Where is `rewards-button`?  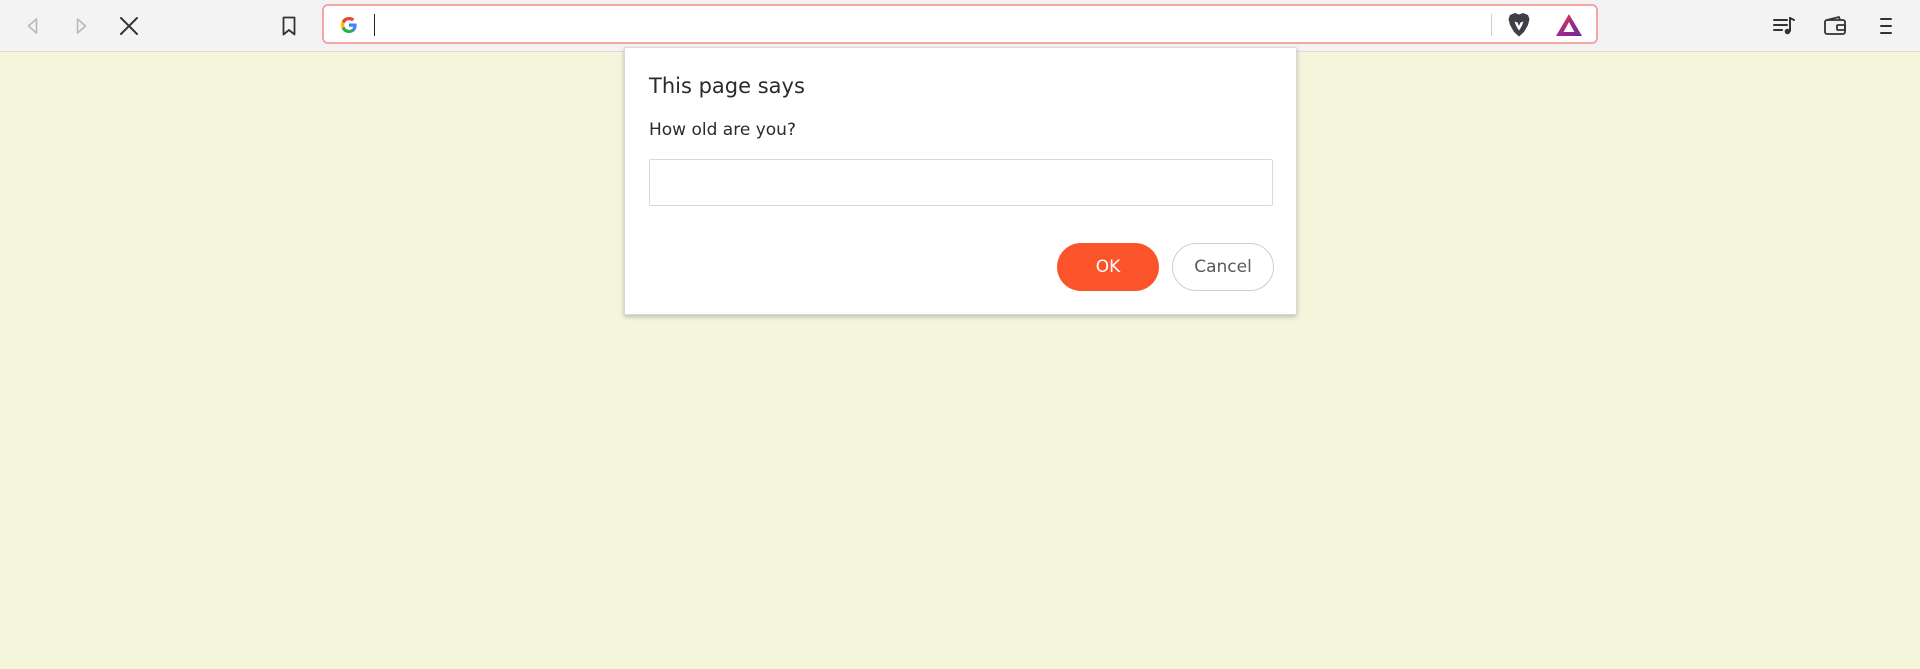 rewards-button is located at coordinates (1569, 25).